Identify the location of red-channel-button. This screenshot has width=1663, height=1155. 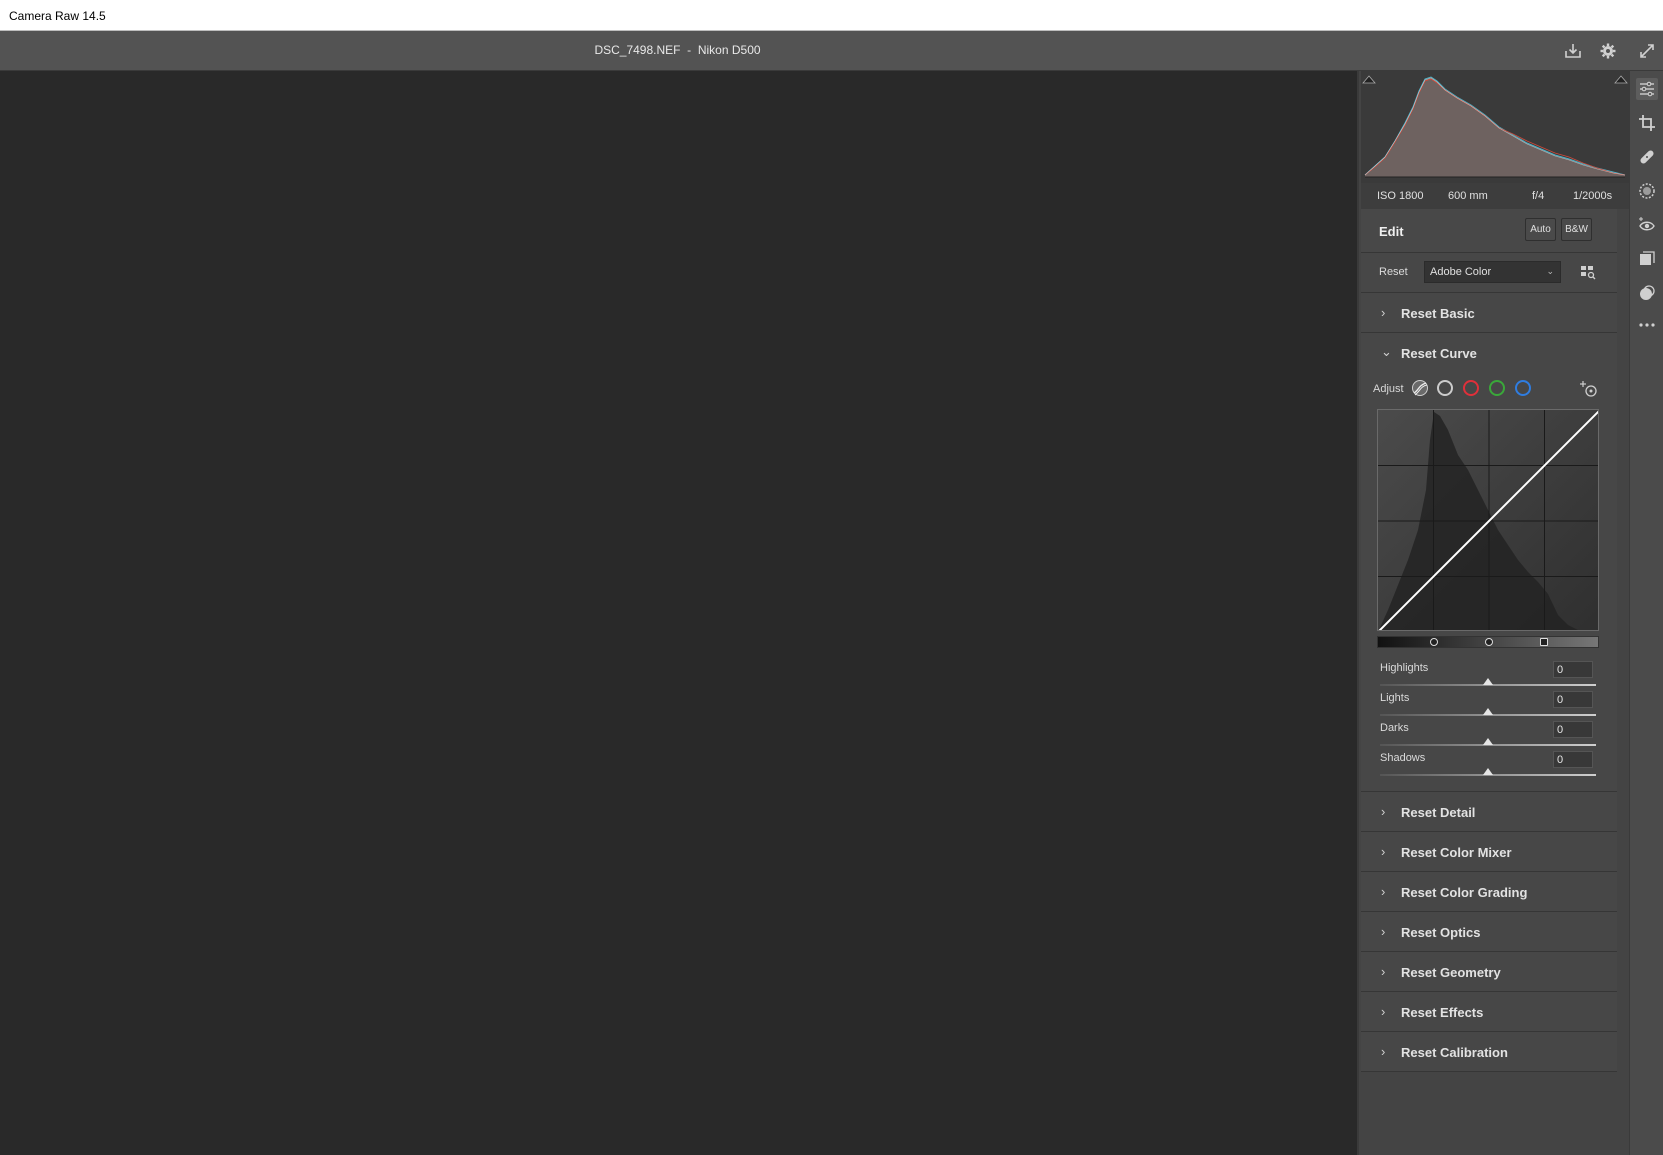
(1471, 388).